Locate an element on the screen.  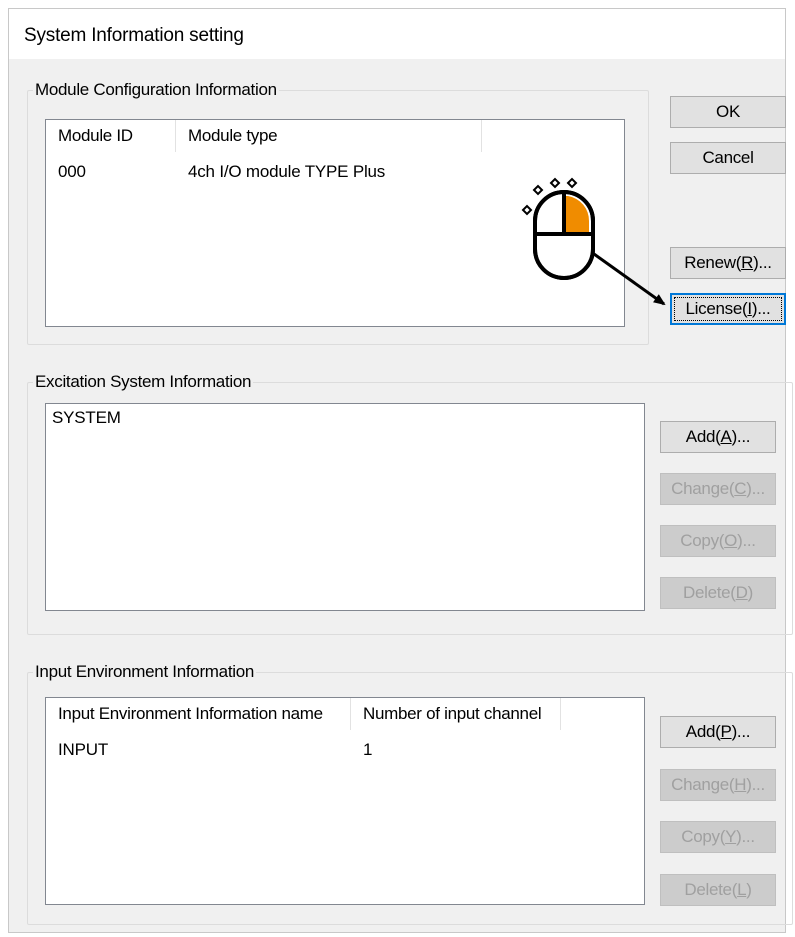
delete-excitation-button: Delete(D) is located at coordinates (718, 593).